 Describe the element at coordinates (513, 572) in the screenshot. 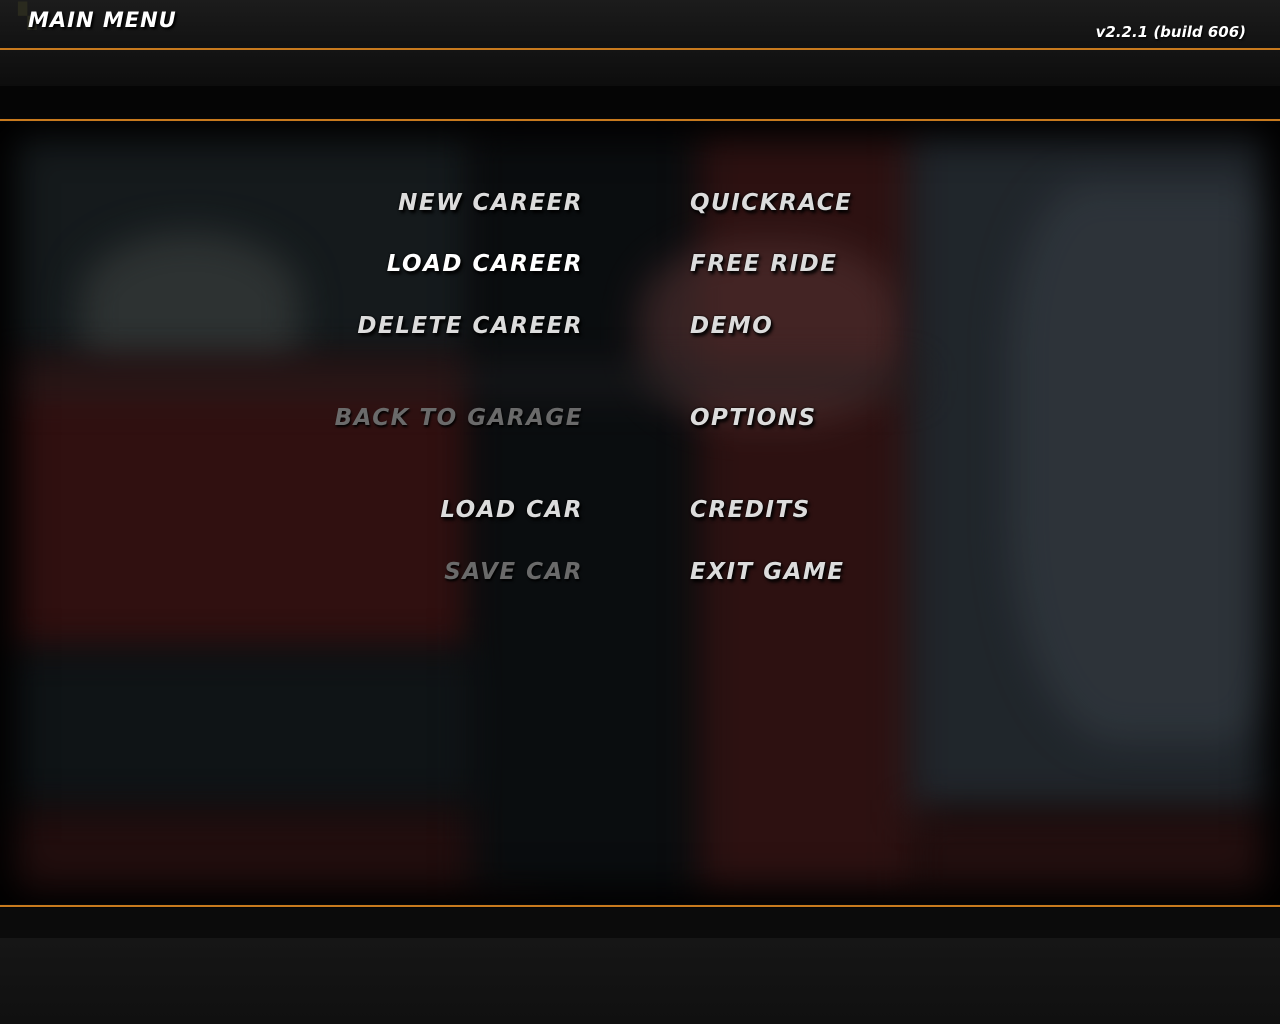

I see `save-car-button: SAVE CAR` at that location.